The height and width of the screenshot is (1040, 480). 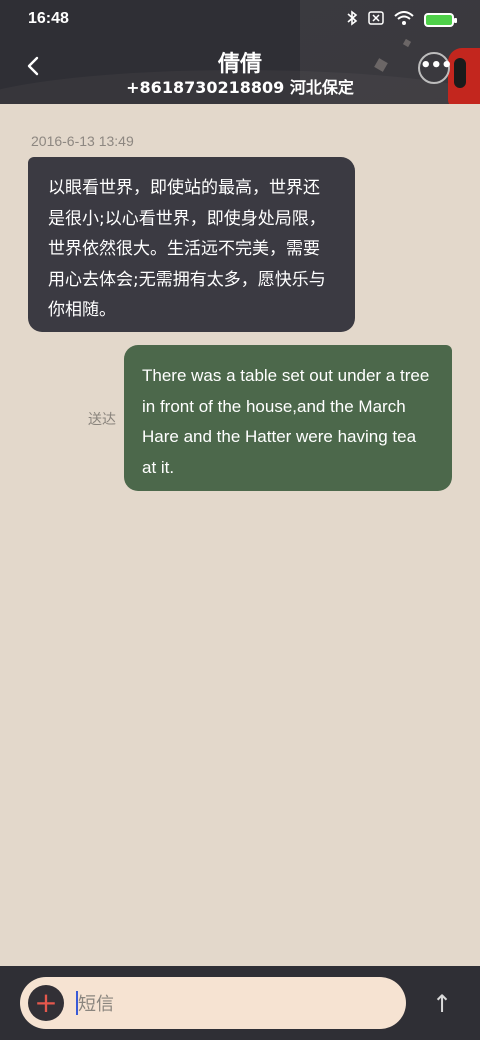 I want to click on status-time: 16:48, so click(x=48, y=18).